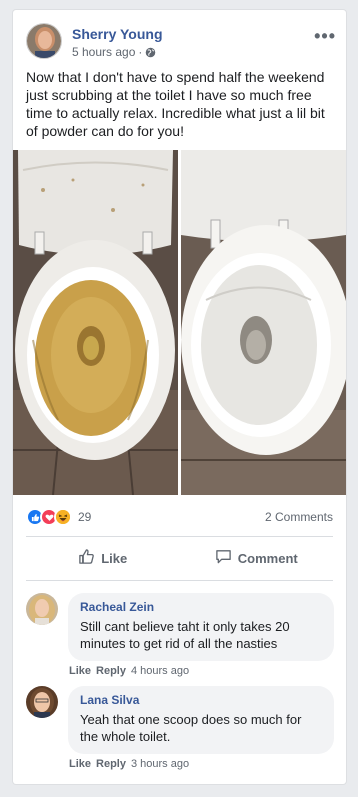  Describe the element at coordinates (44, 41) in the screenshot. I see `author-avatar` at that location.